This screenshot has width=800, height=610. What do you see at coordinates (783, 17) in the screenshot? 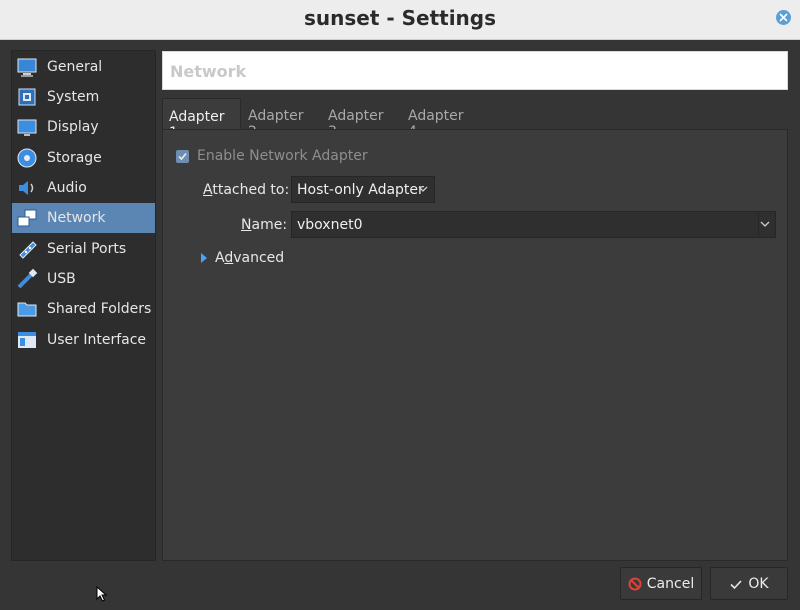
I see `close-icon` at bounding box center [783, 17].